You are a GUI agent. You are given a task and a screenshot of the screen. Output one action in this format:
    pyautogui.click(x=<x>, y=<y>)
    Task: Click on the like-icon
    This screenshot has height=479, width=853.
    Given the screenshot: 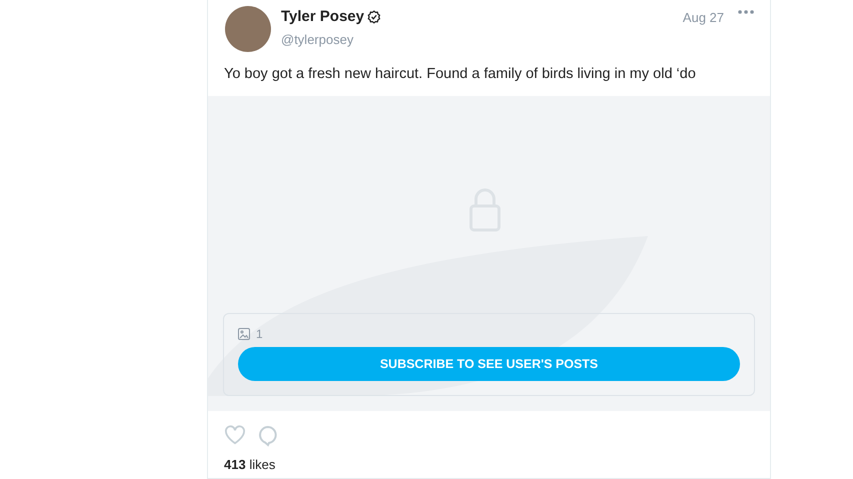 What is the action you would take?
    pyautogui.click(x=235, y=436)
    